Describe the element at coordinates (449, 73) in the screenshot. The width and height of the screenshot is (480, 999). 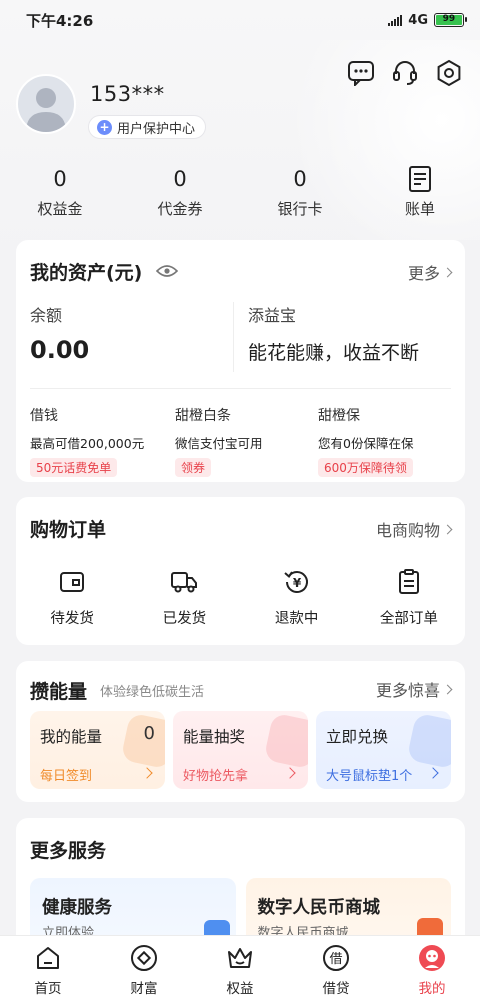
I see `settings-icon` at that location.